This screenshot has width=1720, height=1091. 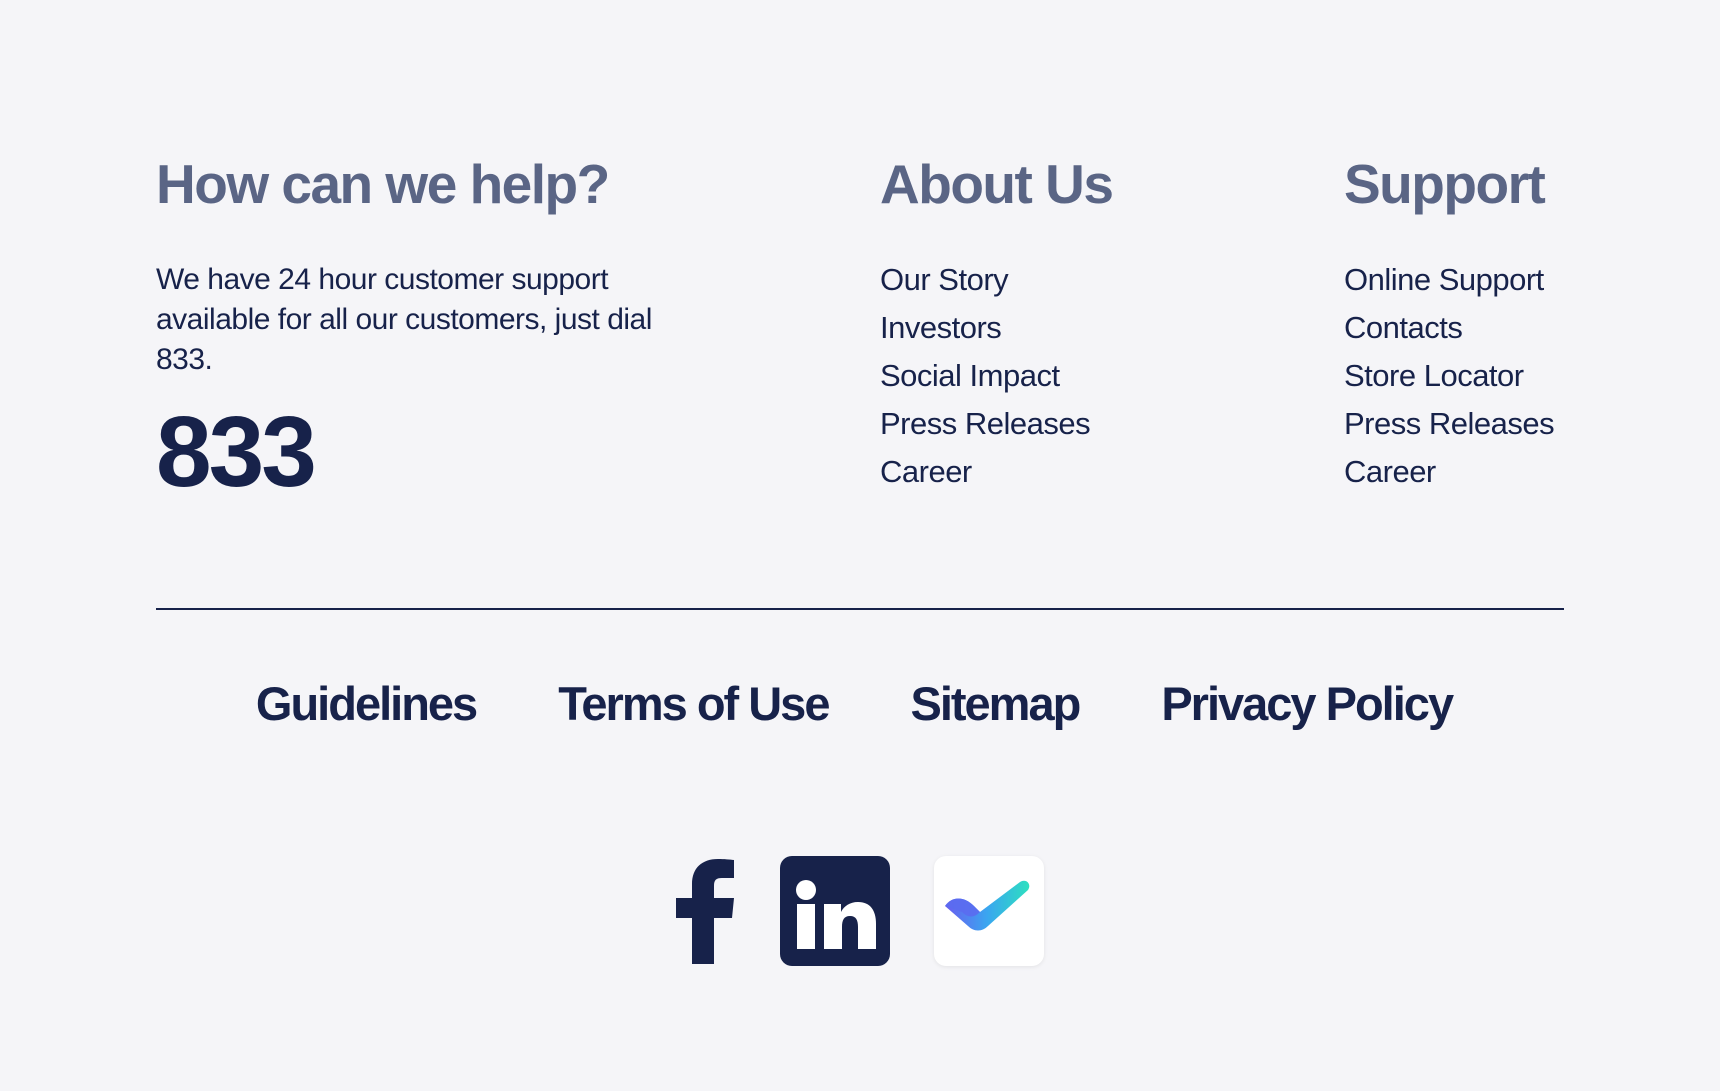 I want to click on about-link-social-impact: Social Impact, so click(x=996, y=376).